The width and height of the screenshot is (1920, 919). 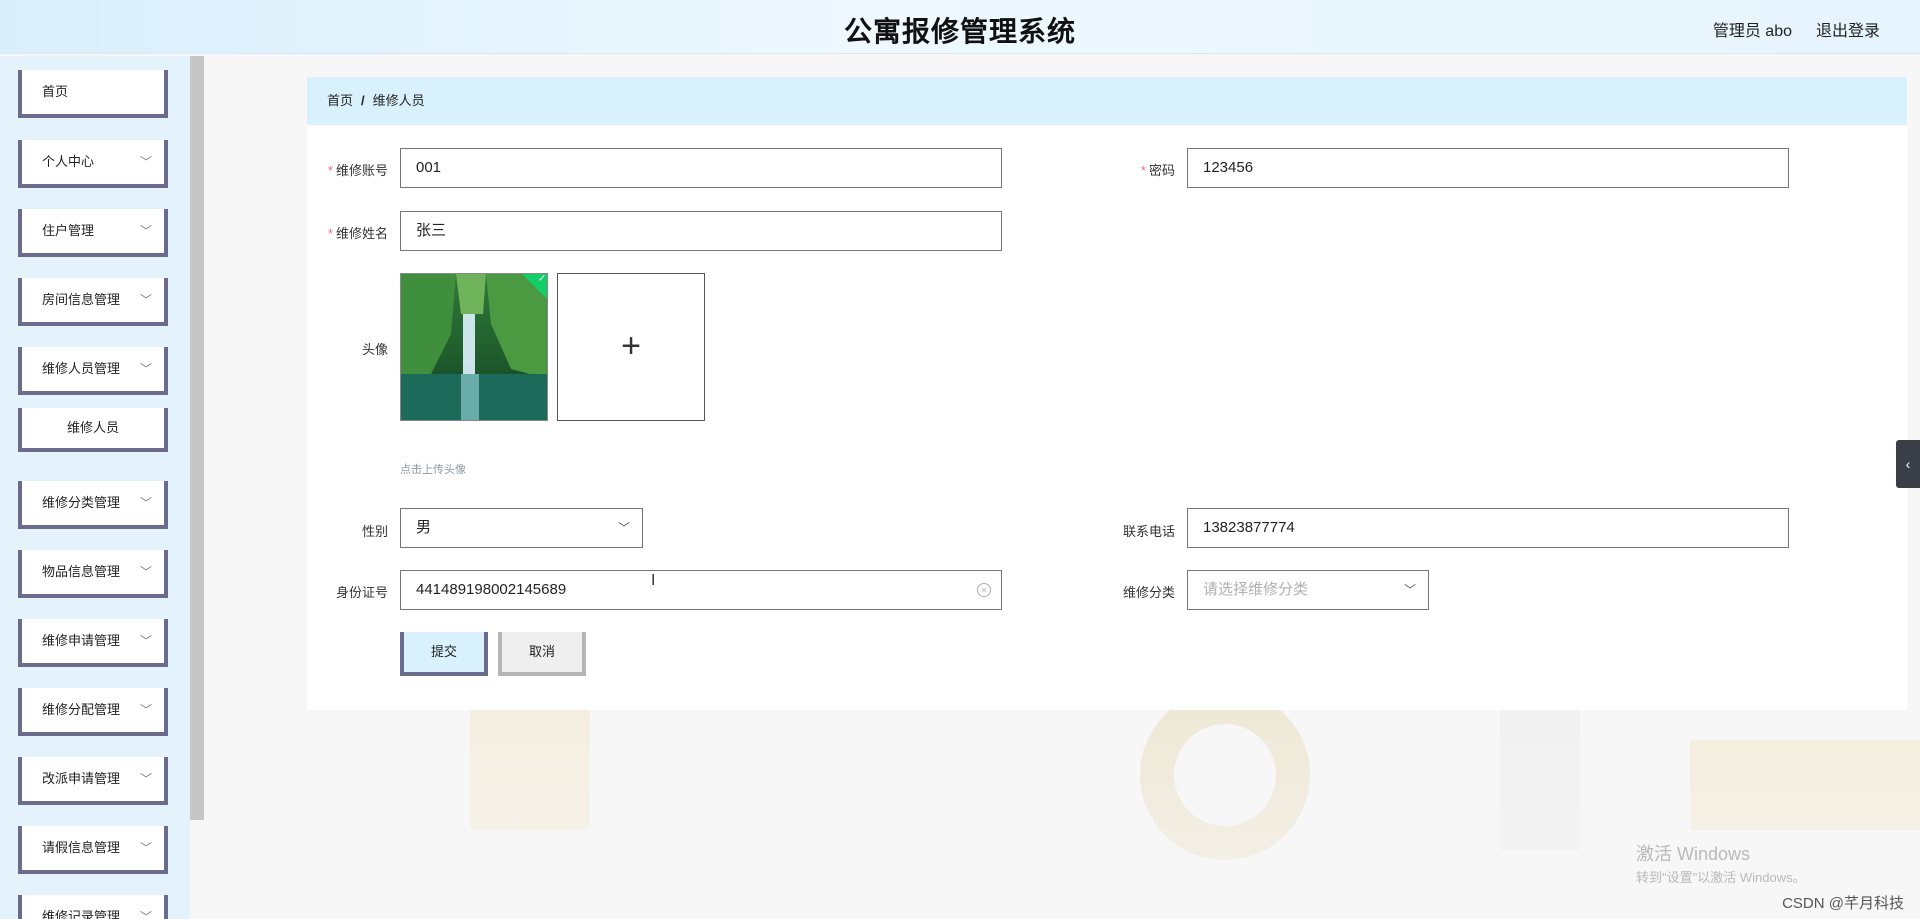 What do you see at coordinates (81, 709) in the screenshot?
I see `sidebar-item-label: 维修分配管理` at bounding box center [81, 709].